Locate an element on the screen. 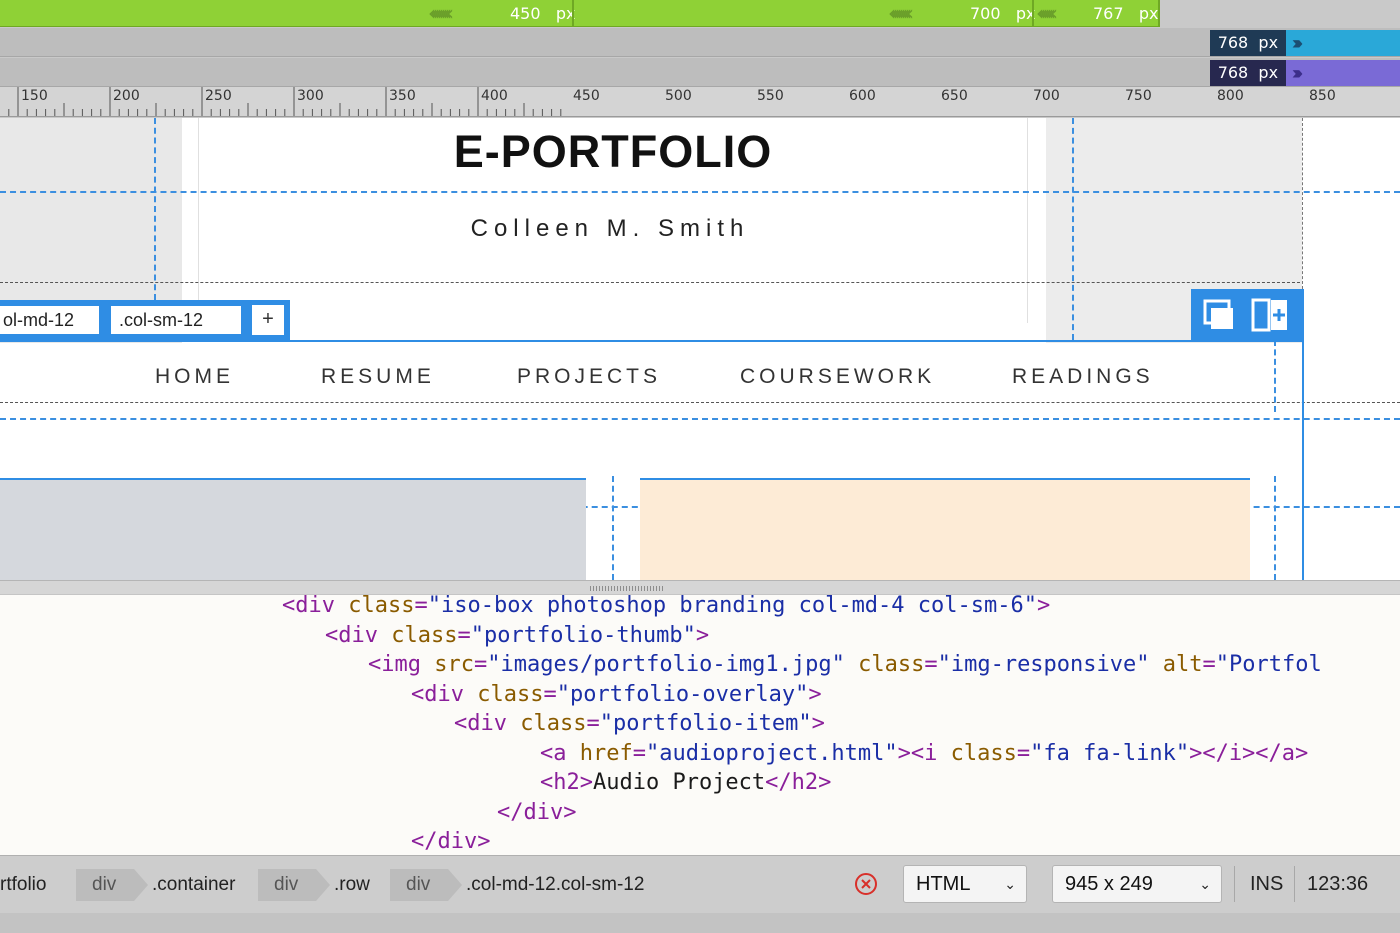  element-class-bar: ol-md-12 .col-sm-12 + is located at coordinates (145, 320).